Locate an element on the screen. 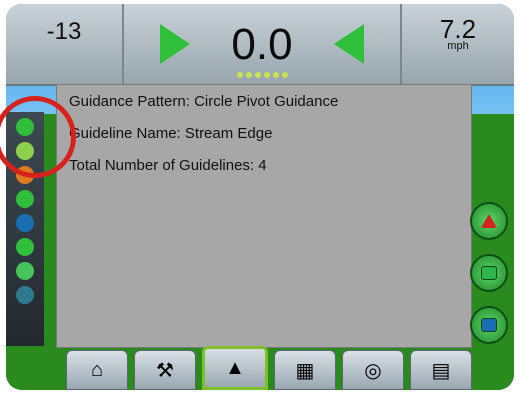 This screenshot has width=520, height=394. cross-track-cell: -13 is located at coordinates (65, 44).